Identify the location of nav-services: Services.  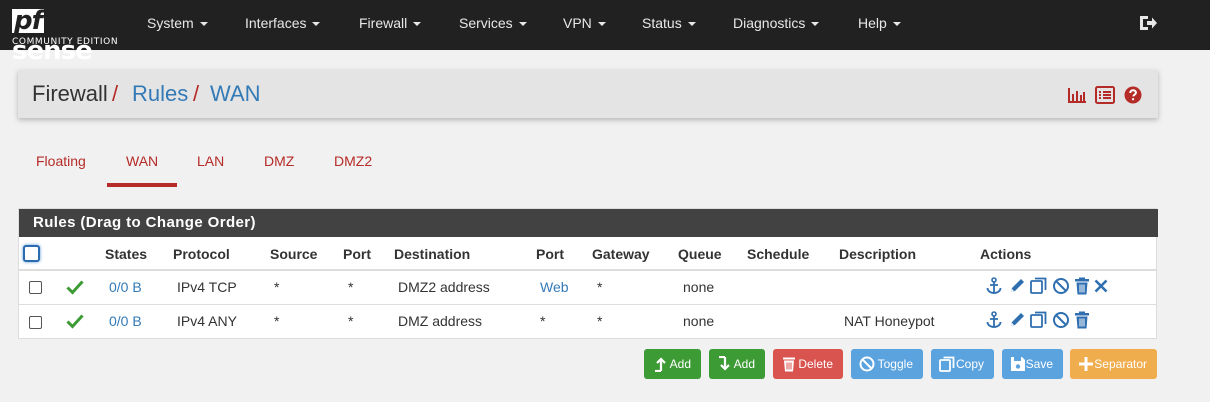
(493, 23).